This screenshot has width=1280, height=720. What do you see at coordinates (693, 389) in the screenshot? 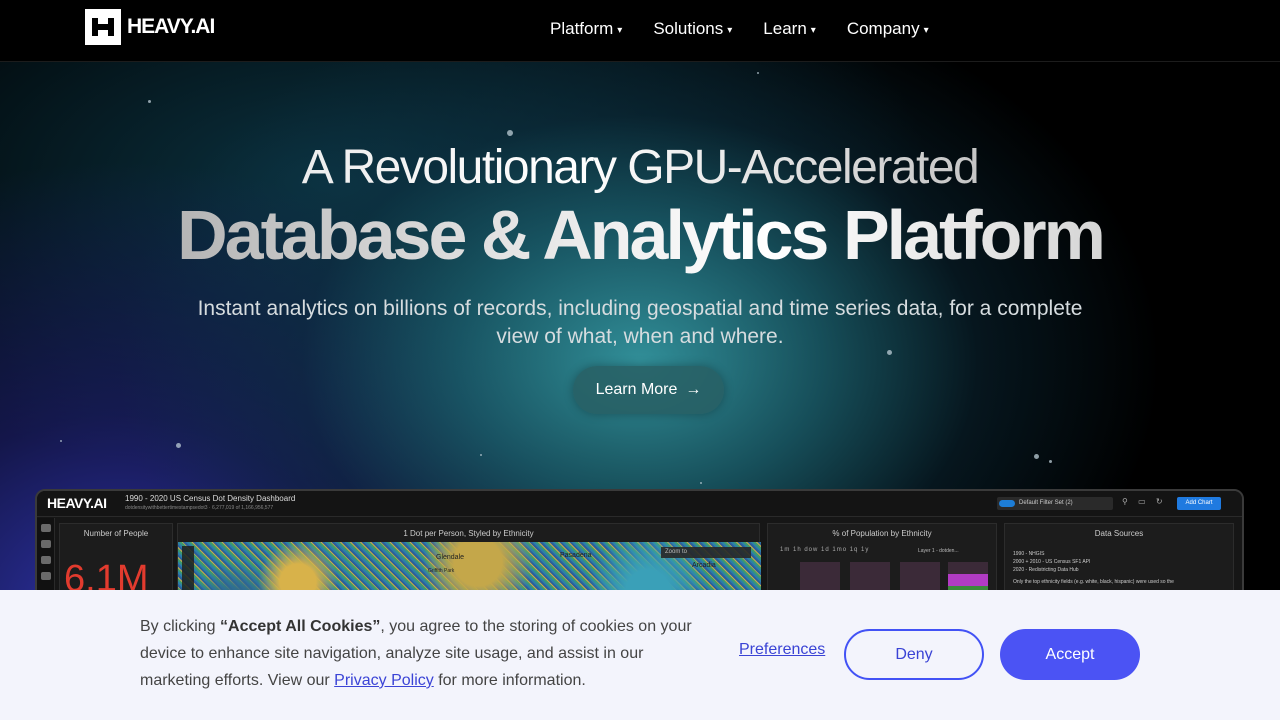
I see `arrow-right-icon: →` at bounding box center [693, 389].